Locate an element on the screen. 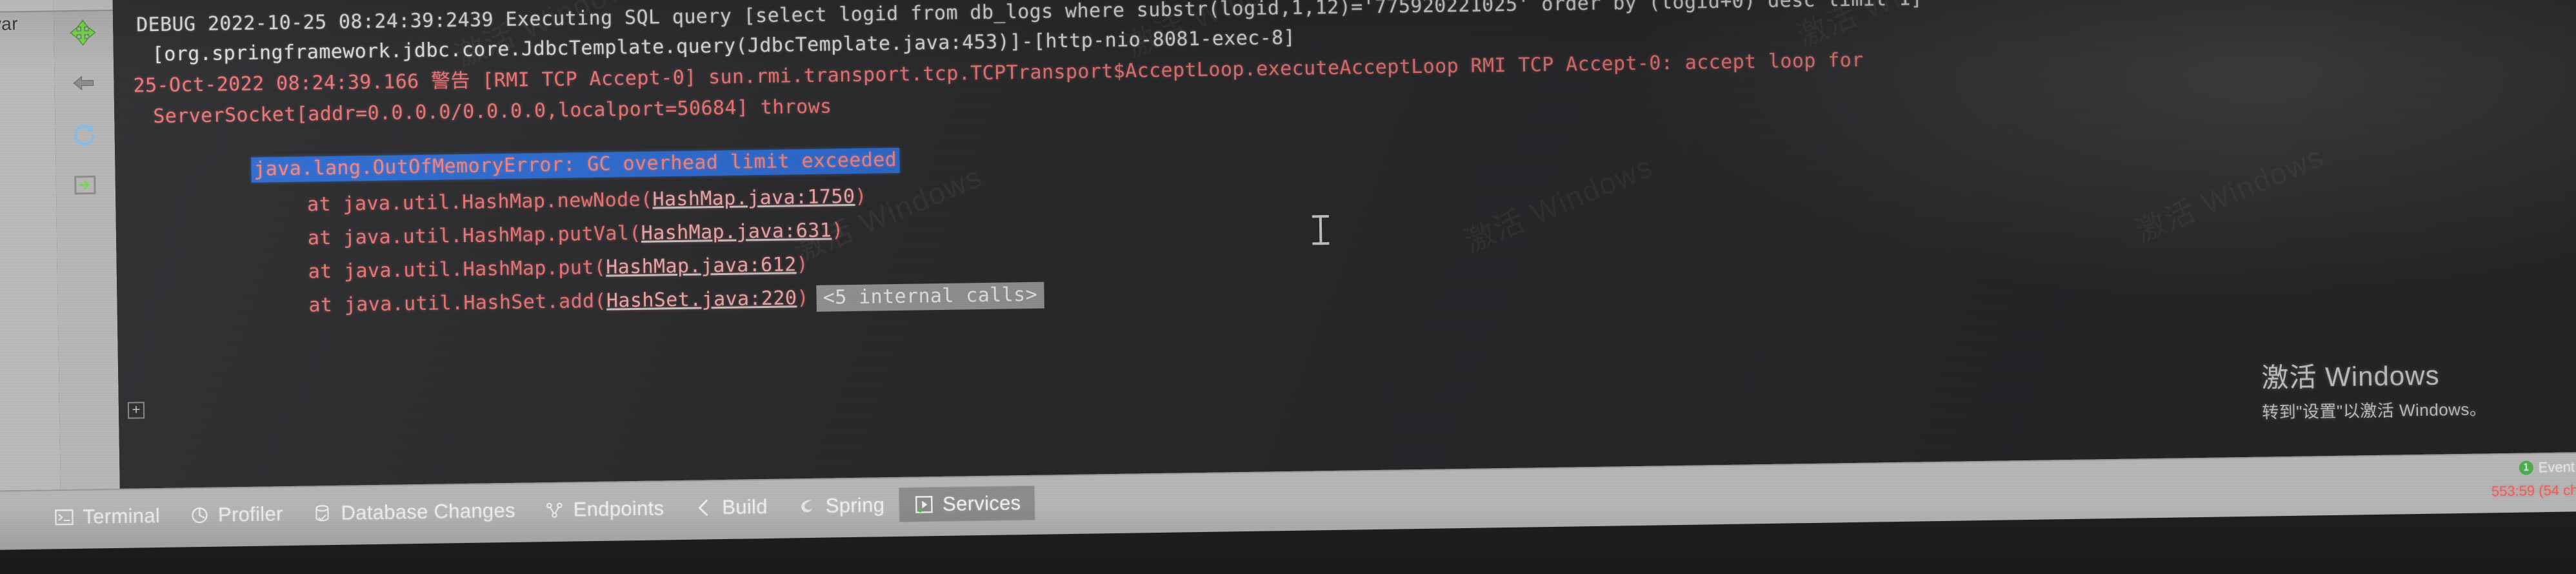 The image size is (2576, 574). rerun-icon is located at coordinates (83, 32).